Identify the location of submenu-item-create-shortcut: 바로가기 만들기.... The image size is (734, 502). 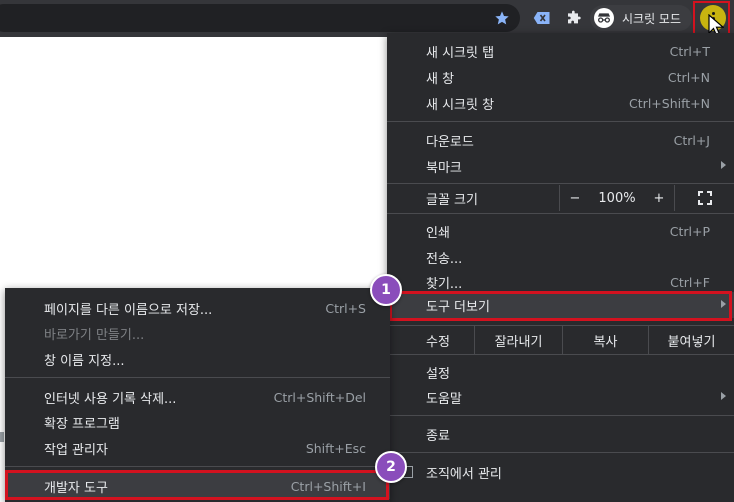
(94, 335).